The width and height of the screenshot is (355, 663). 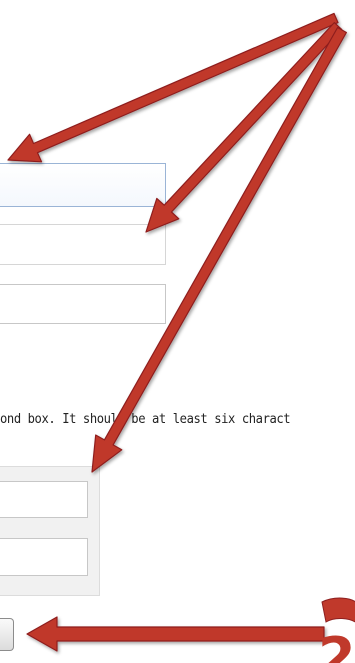 I want to click on callout-digit-top, so click(x=338, y=610).